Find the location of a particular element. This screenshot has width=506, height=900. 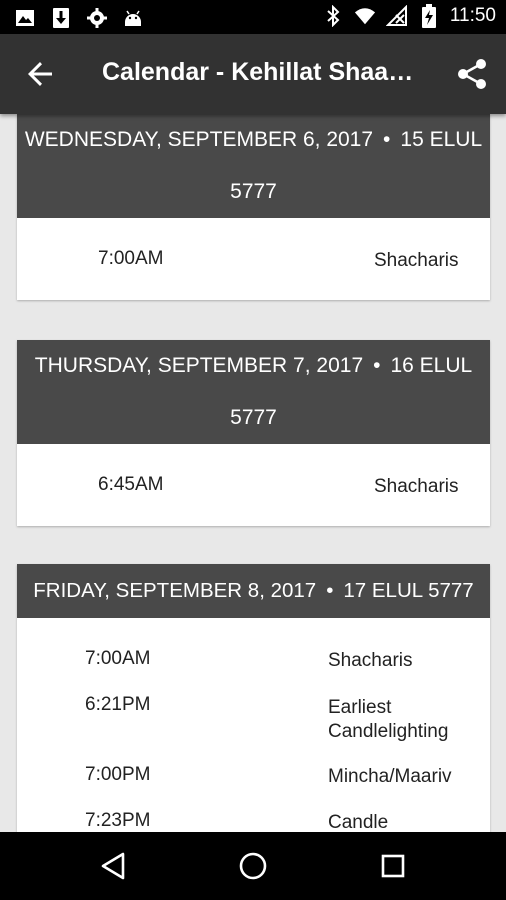

day-events: 7:00AM Shacharis is located at coordinates (253, 259).